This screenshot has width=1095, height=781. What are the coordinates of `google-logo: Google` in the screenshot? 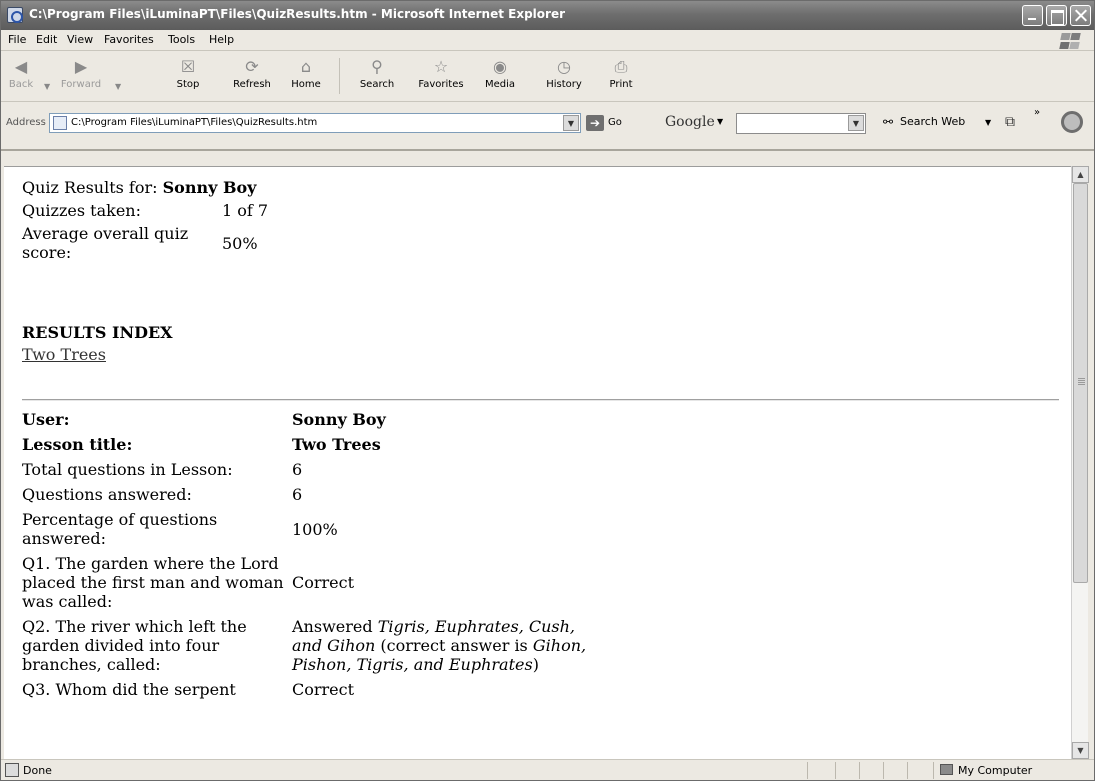 It's located at (690, 122).